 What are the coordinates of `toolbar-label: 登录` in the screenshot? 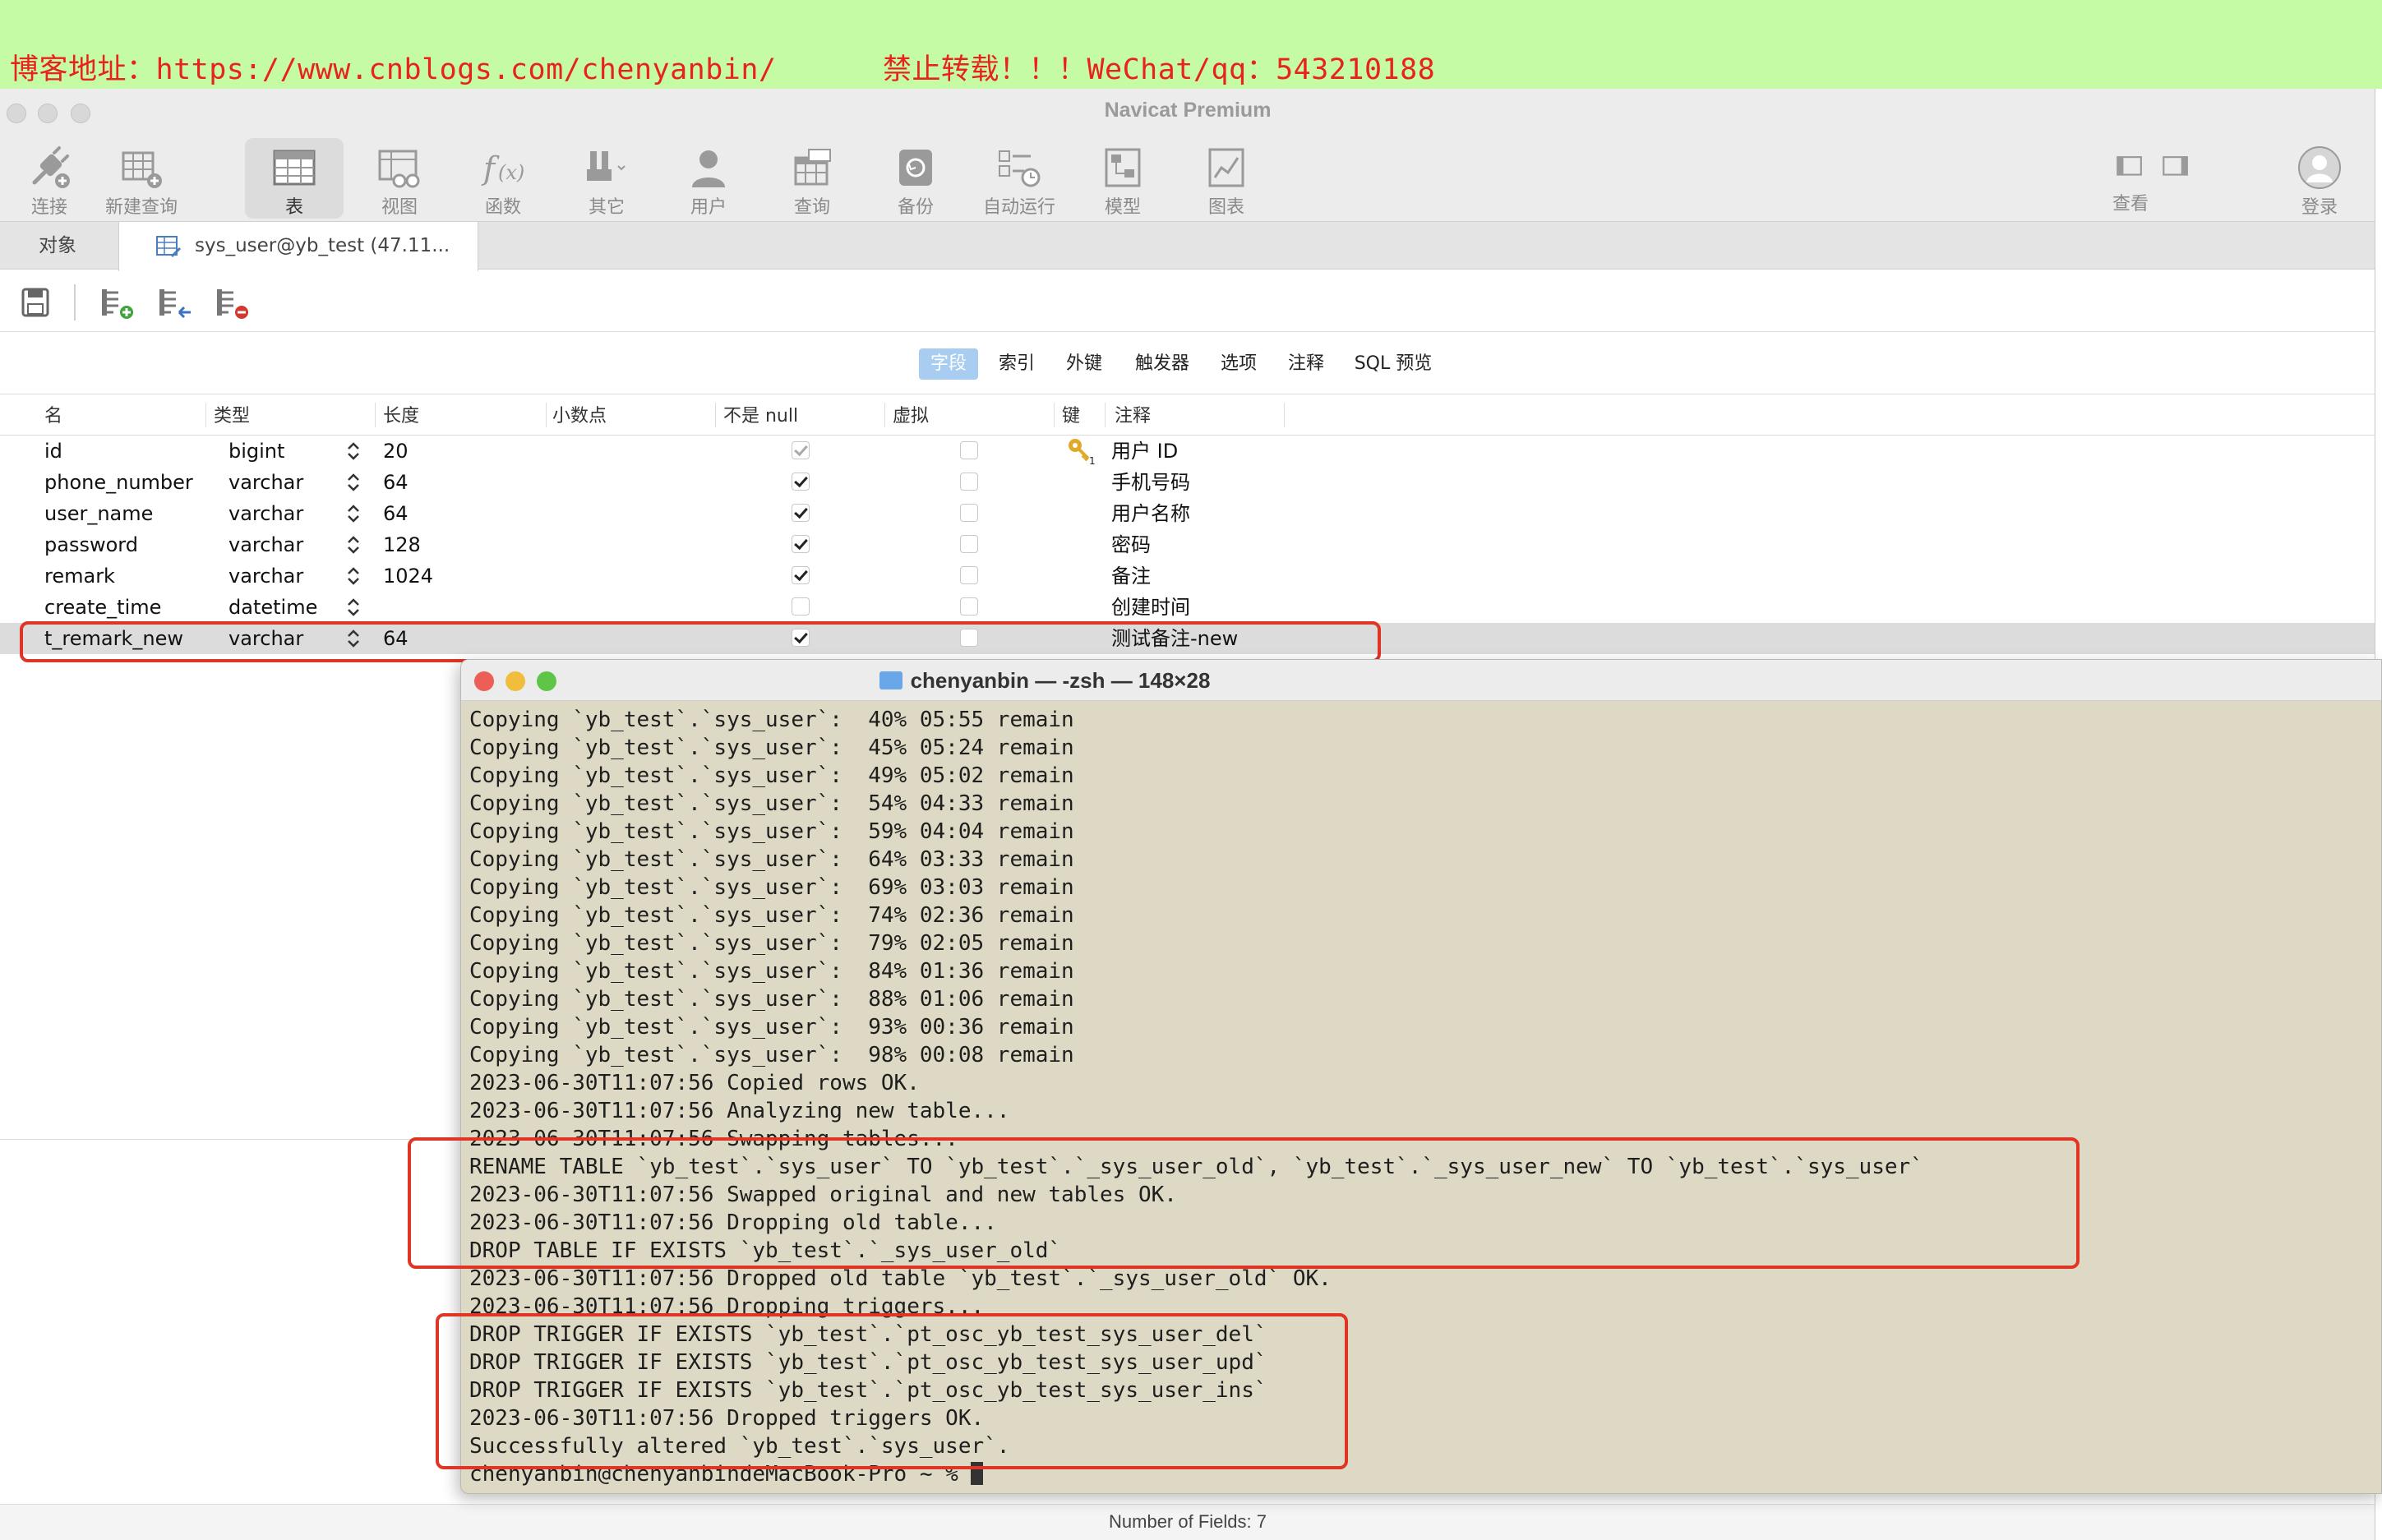 It's located at (2319, 208).